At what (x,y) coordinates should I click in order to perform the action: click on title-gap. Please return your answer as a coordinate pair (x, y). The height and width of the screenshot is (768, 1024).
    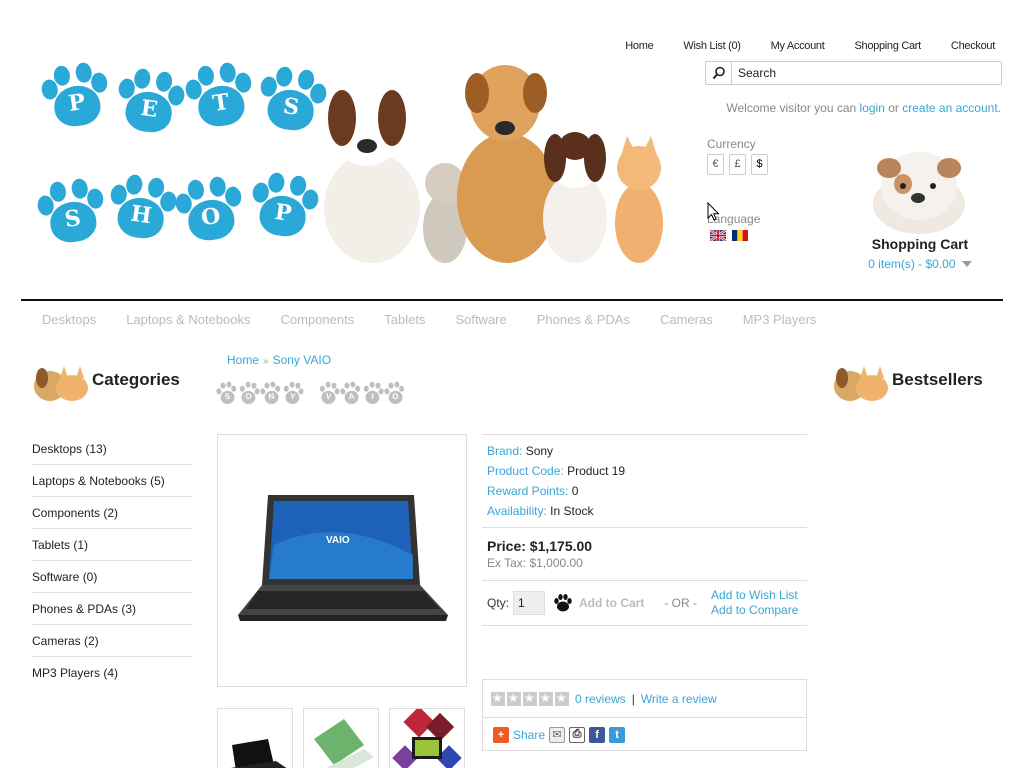
    Looking at the image, I should click on (311, 394).